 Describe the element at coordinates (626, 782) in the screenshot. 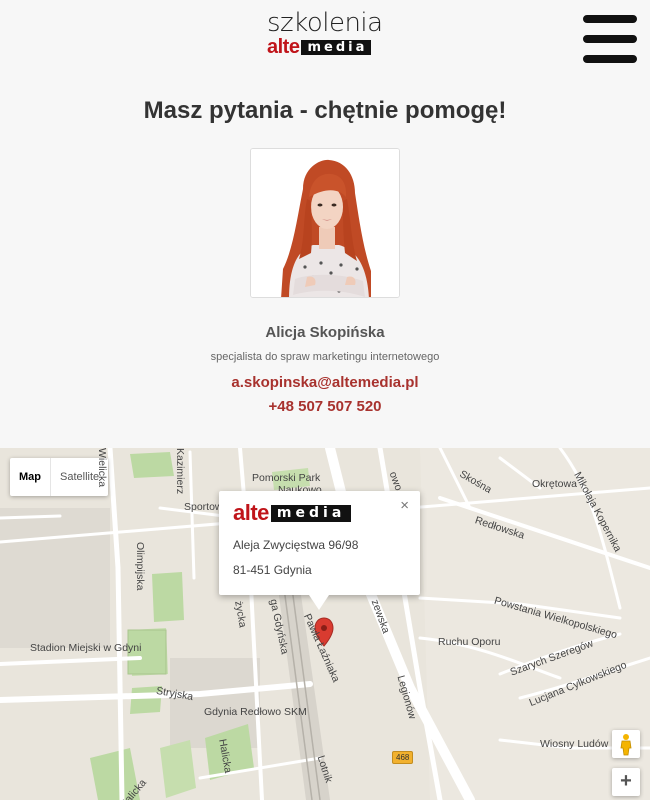

I see `zoom-in-button: +` at that location.